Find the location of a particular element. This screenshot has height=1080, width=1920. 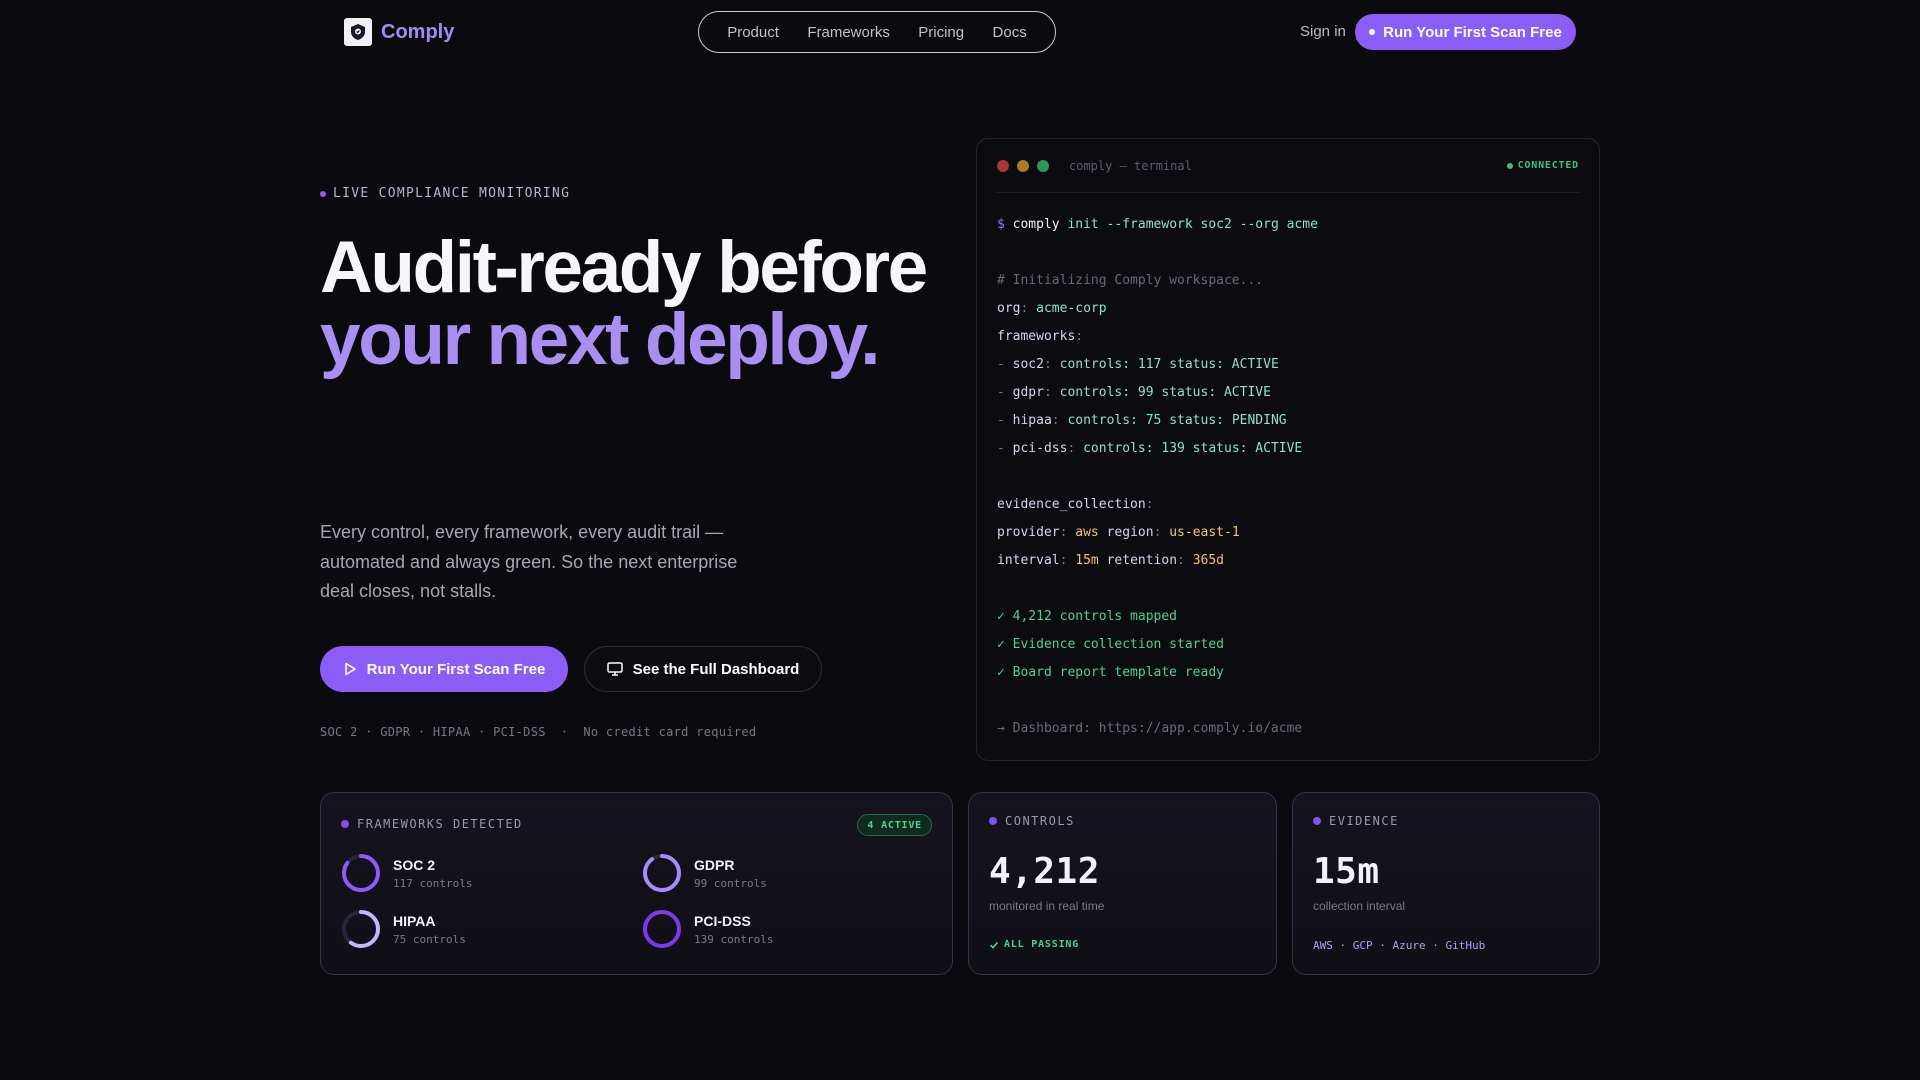

nav-links: Product Frameworks Pricing Docs is located at coordinates (877, 32).